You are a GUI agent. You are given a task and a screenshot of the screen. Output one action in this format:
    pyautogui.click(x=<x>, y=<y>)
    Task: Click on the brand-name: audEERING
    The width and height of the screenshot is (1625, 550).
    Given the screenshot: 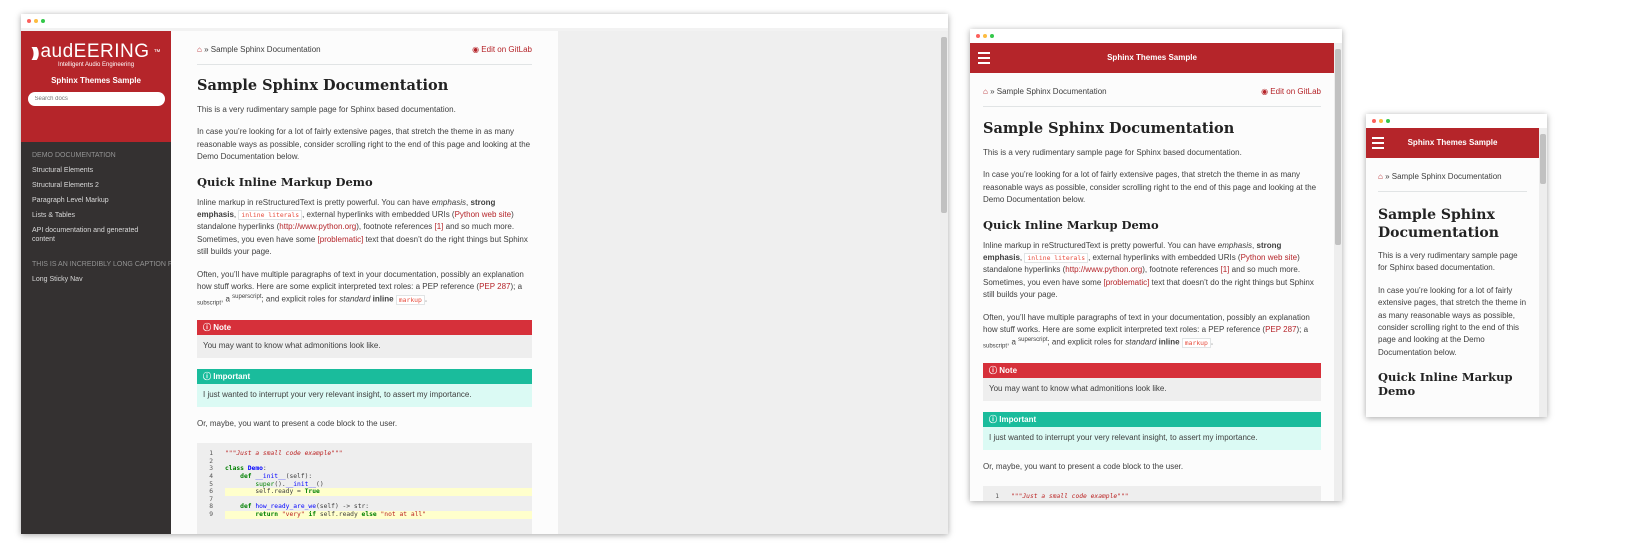 What is the action you would take?
    pyautogui.click(x=95, y=51)
    